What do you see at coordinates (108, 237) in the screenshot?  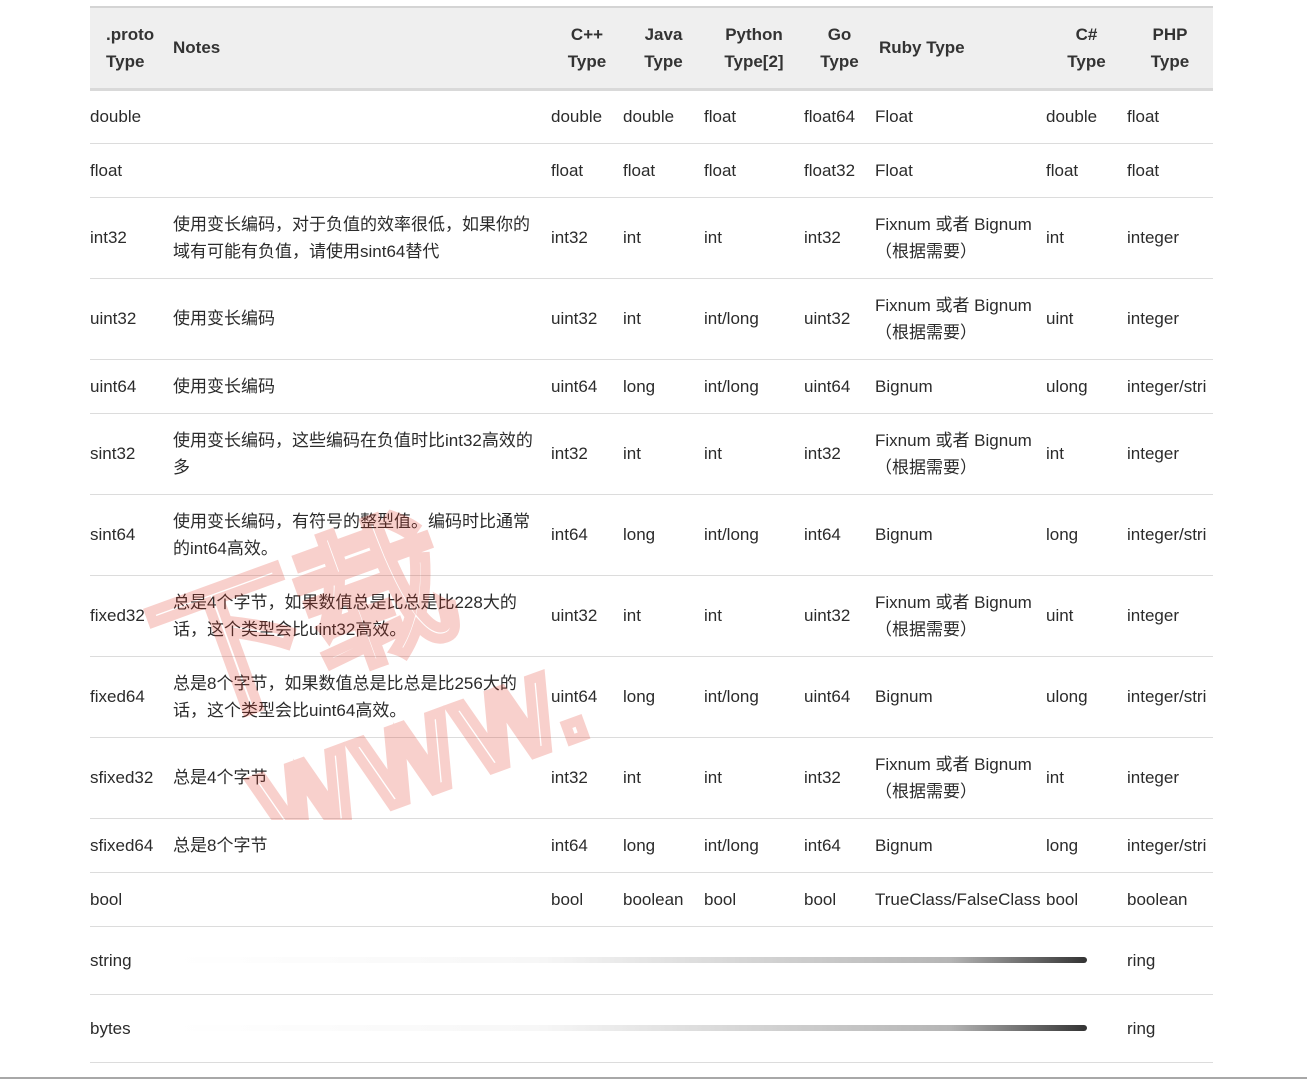 I see `cell-proto-type: int32` at bounding box center [108, 237].